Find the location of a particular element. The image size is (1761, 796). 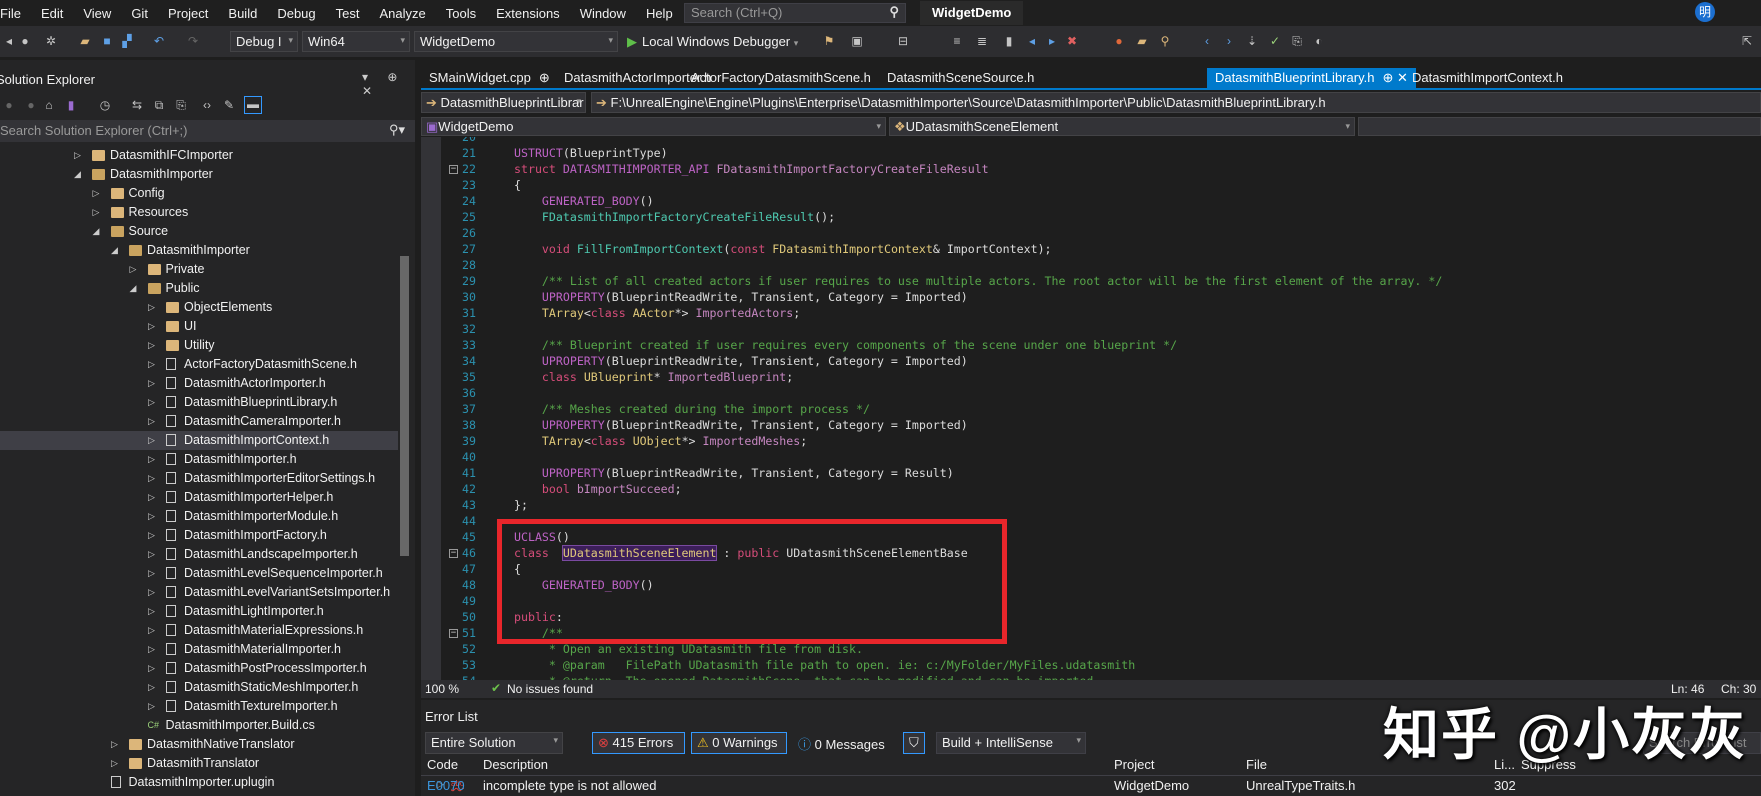

tree-item: C# DatasmithImporter.Build.cs is located at coordinates (199, 725).